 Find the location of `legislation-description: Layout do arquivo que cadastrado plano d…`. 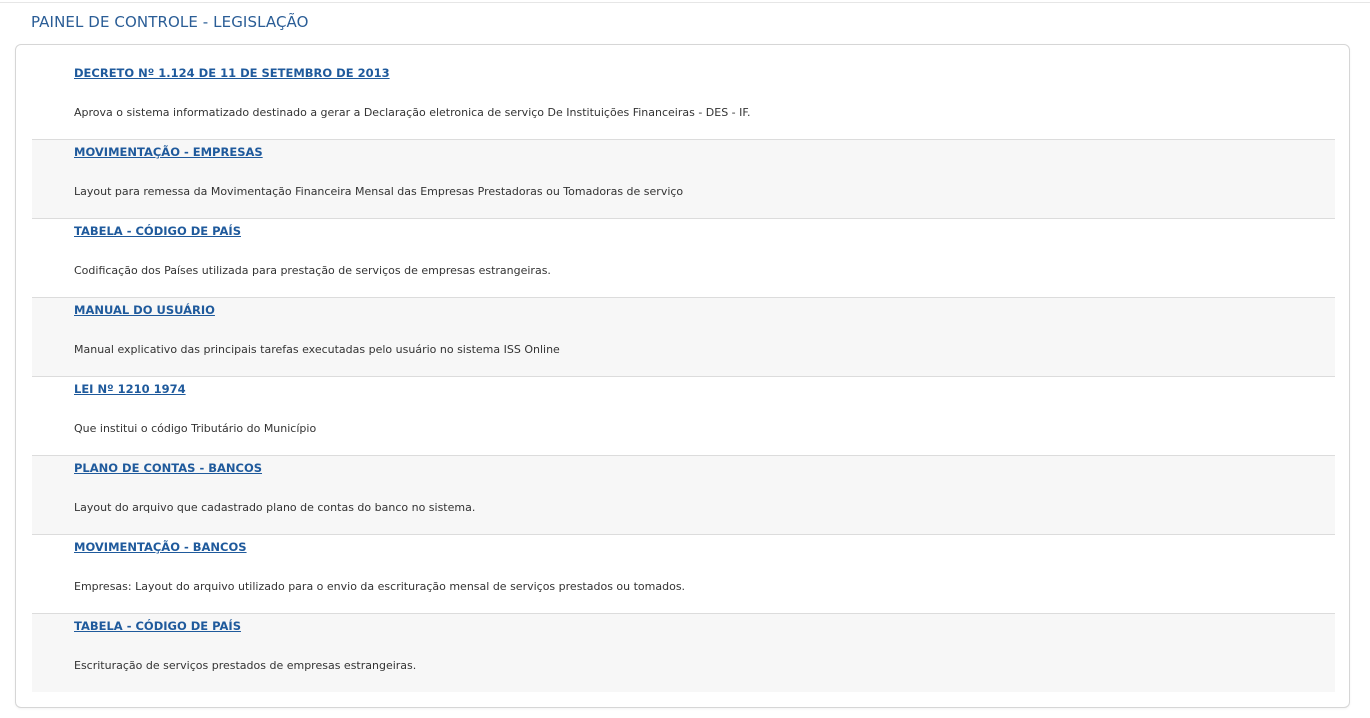

legislation-description: Layout do arquivo que cadastrado plano d… is located at coordinates (275, 507).